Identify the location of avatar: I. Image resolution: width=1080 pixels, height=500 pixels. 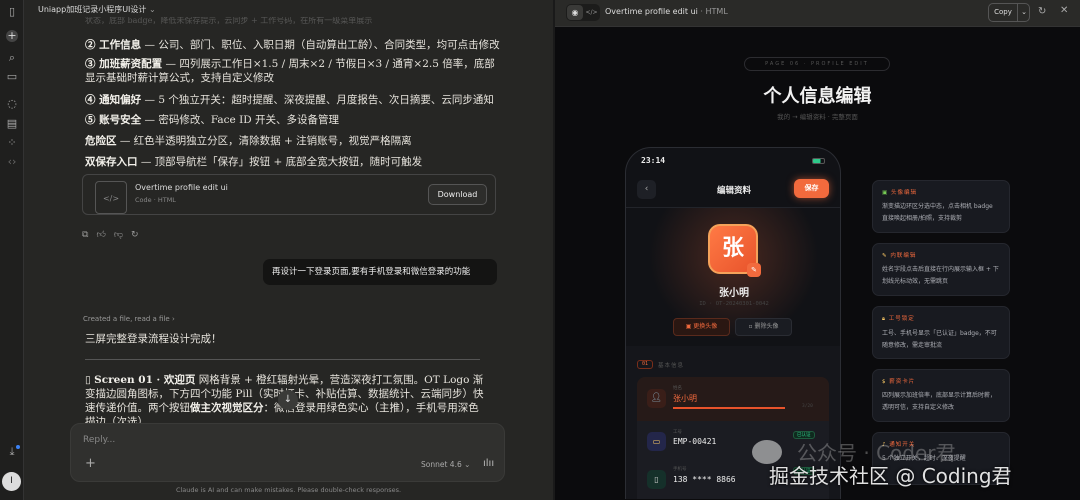
(11, 481).